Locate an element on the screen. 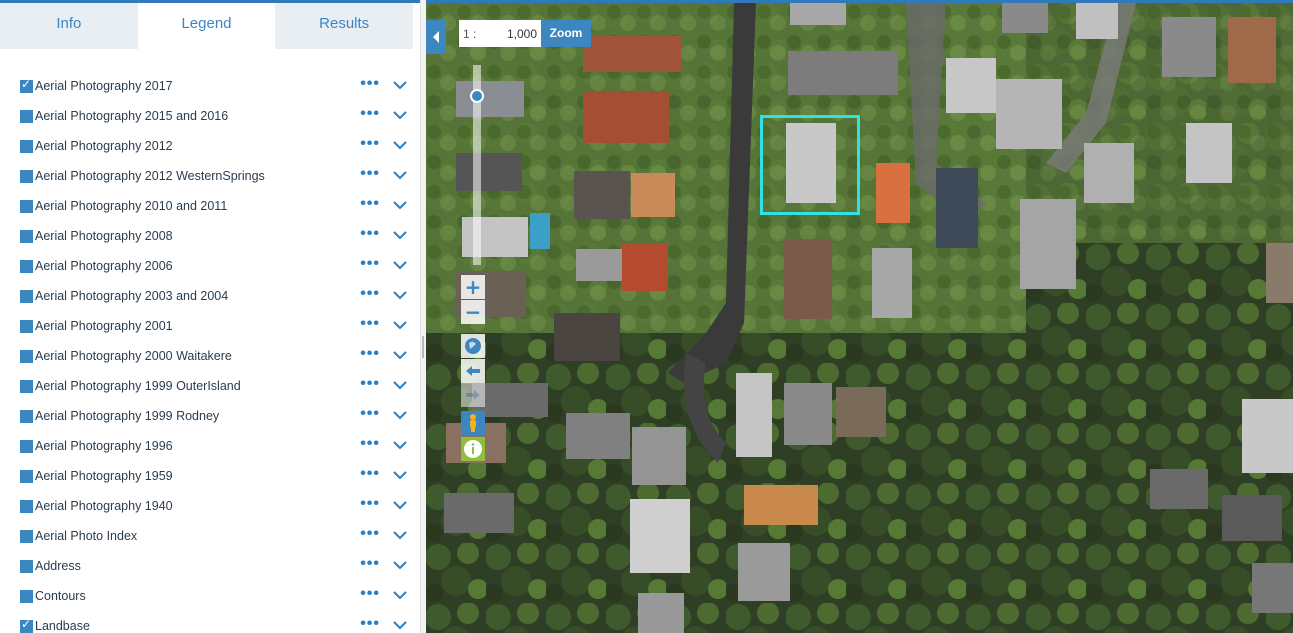  layer-label: Aerial Photography 2003 and 2004 is located at coordinates (132, 296).